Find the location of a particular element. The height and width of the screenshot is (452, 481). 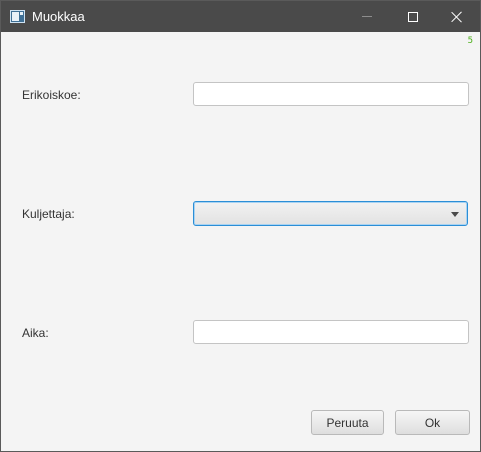

maximize-button is located at coordinates (413, 16).